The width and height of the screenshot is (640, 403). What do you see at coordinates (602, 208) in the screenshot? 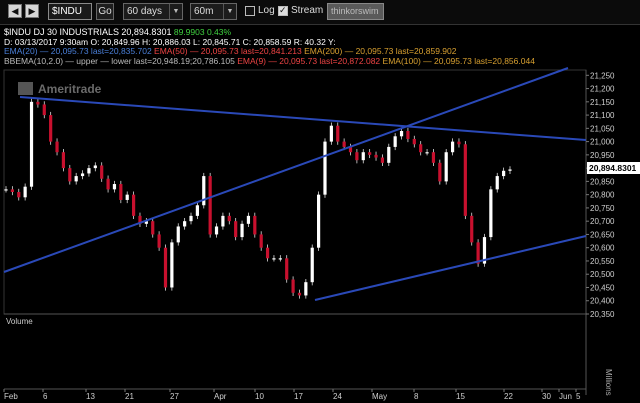
I see `price-tick-label: 20,750` at bounding box center [602, 208].